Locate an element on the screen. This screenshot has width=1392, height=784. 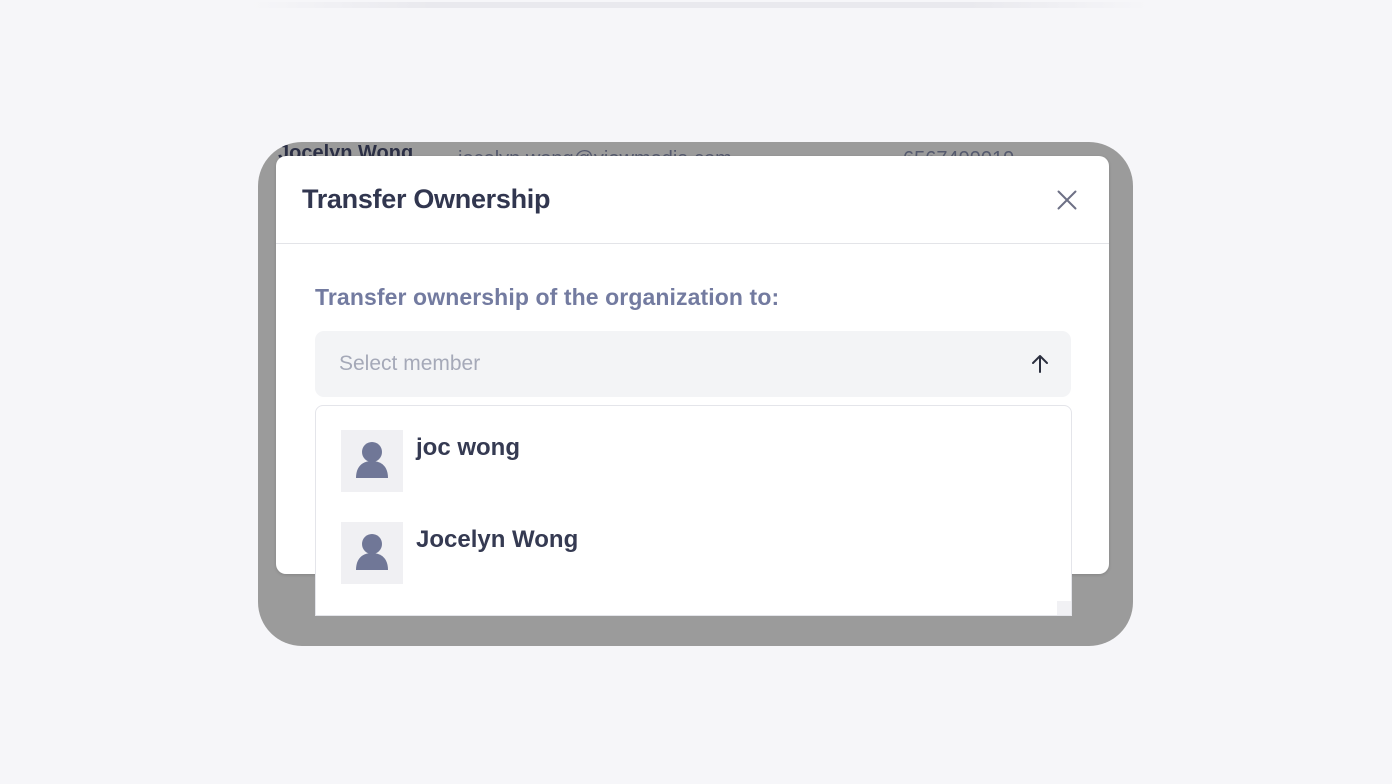
arrow-up-icon is located at coordinates (1040, 364).